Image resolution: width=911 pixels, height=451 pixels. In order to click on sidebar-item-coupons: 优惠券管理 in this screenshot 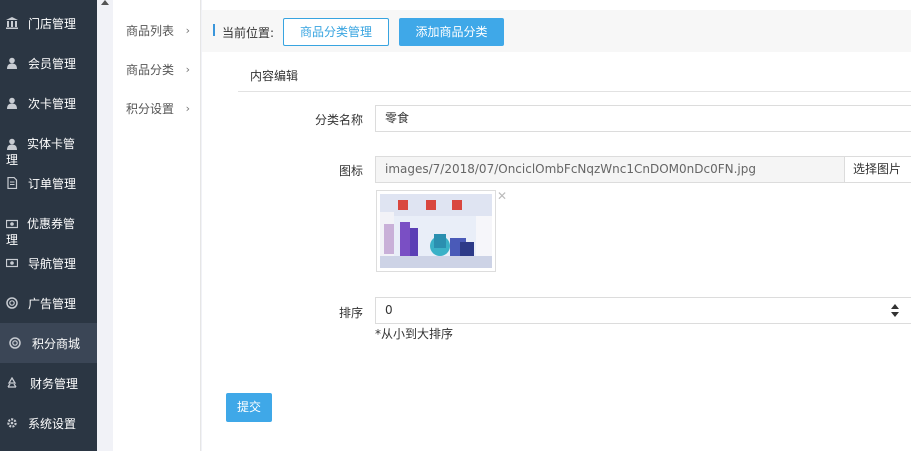, I will do `click(48, 226)`.